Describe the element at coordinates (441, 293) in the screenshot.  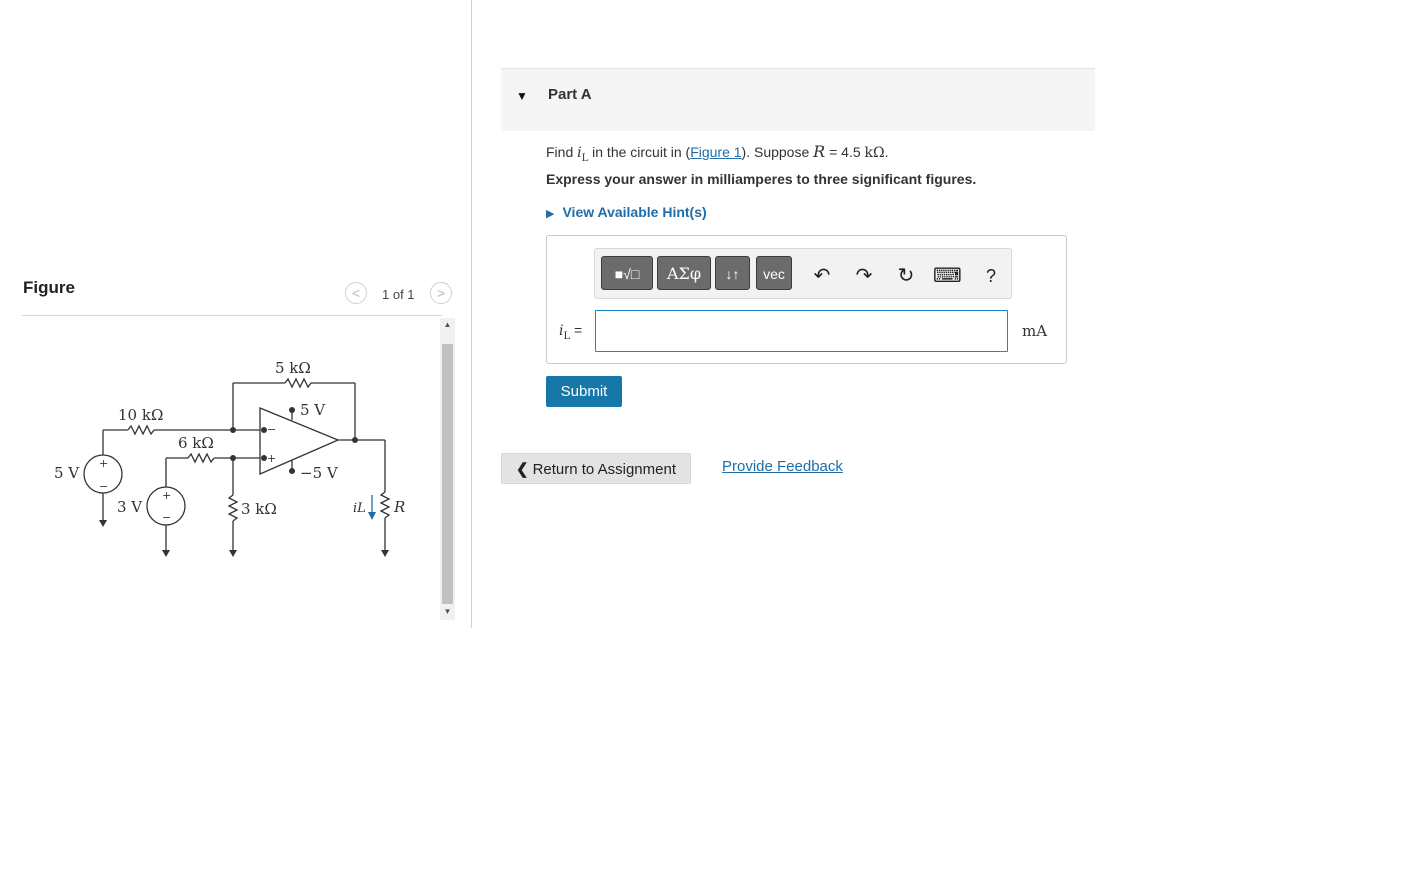
I see `next-figure-button: >` at that location.